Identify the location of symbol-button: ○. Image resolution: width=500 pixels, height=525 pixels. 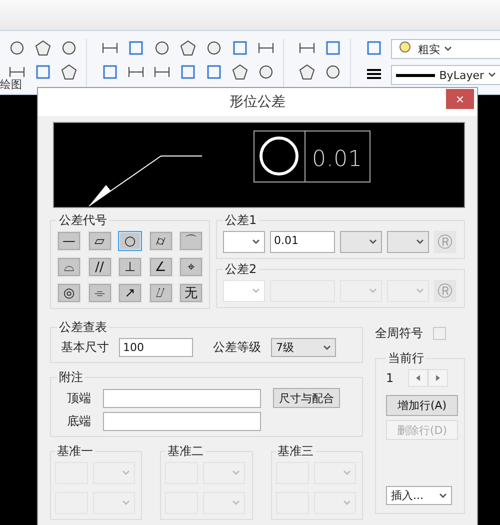
(130, 241).